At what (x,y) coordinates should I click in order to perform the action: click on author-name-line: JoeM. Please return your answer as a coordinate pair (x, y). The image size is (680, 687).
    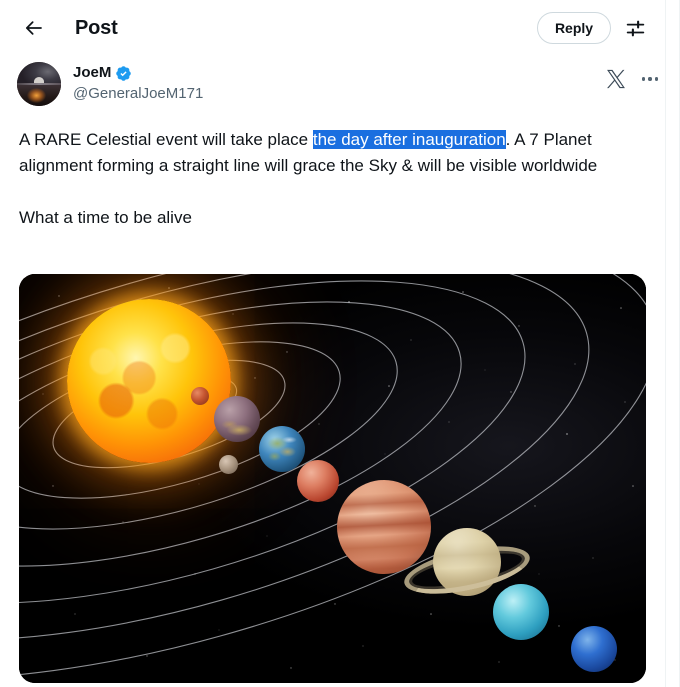
    Looking at the image, I should click on (138, 73).